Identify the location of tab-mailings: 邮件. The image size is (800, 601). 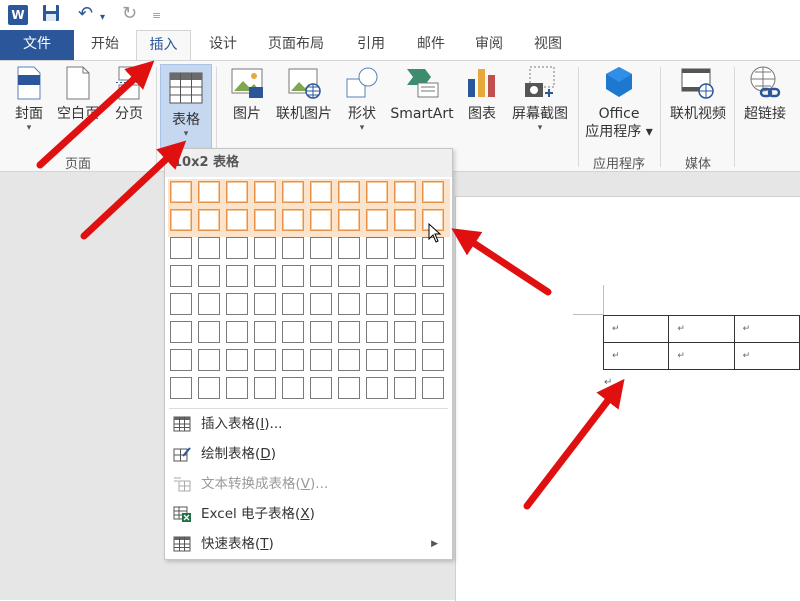
(431, 45).